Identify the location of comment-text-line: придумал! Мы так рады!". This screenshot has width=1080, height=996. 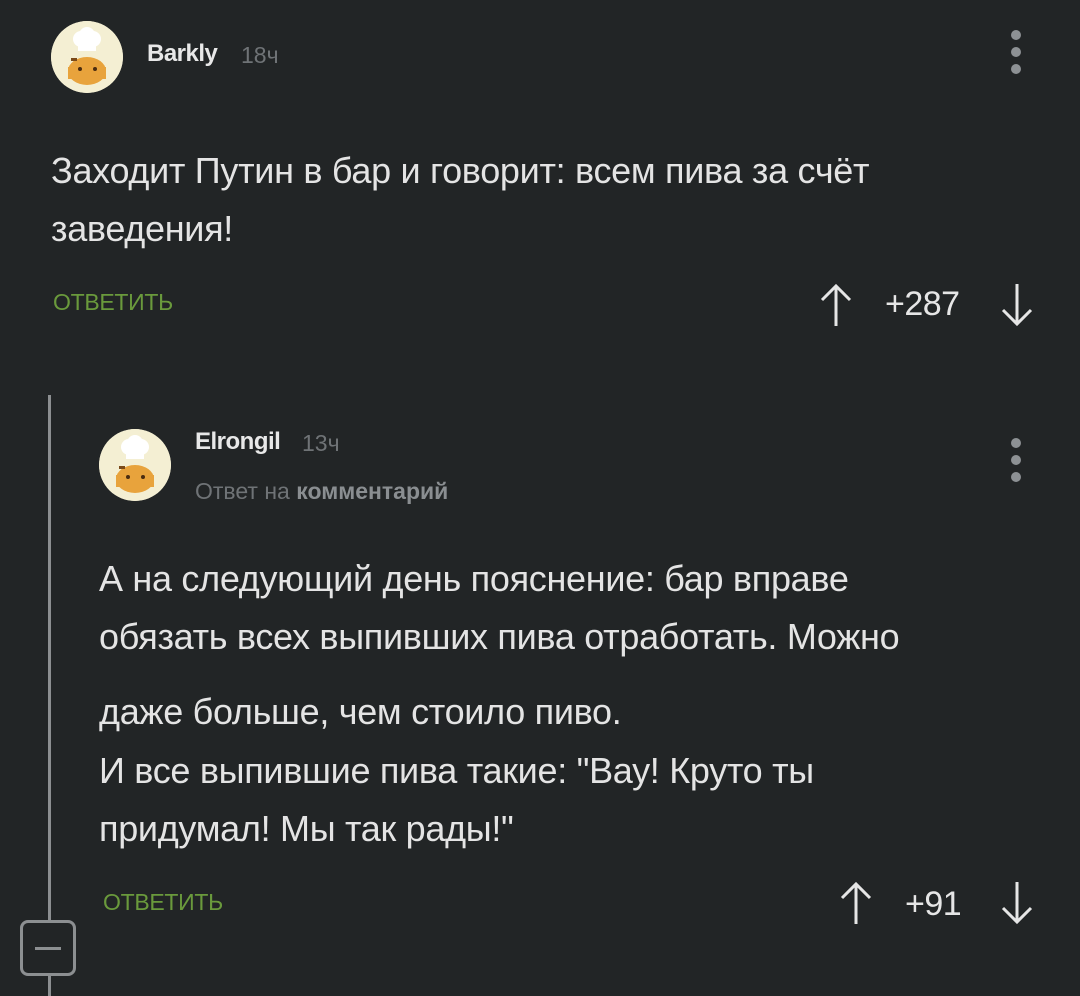
(306, 828).